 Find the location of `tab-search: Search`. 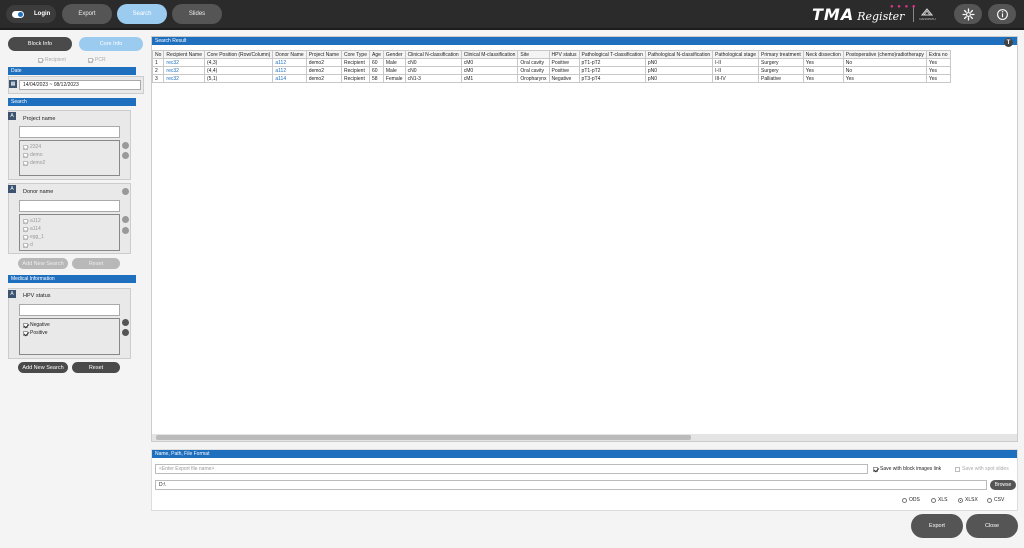

tab-search: Search is located at coordinates (142, 14).